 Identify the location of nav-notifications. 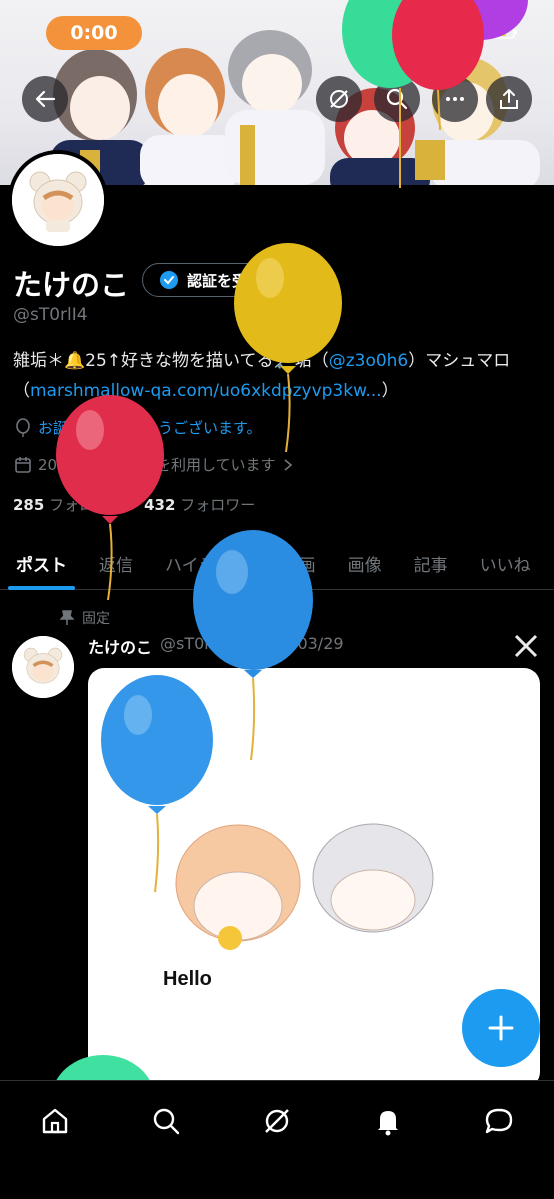
(388, 1121).